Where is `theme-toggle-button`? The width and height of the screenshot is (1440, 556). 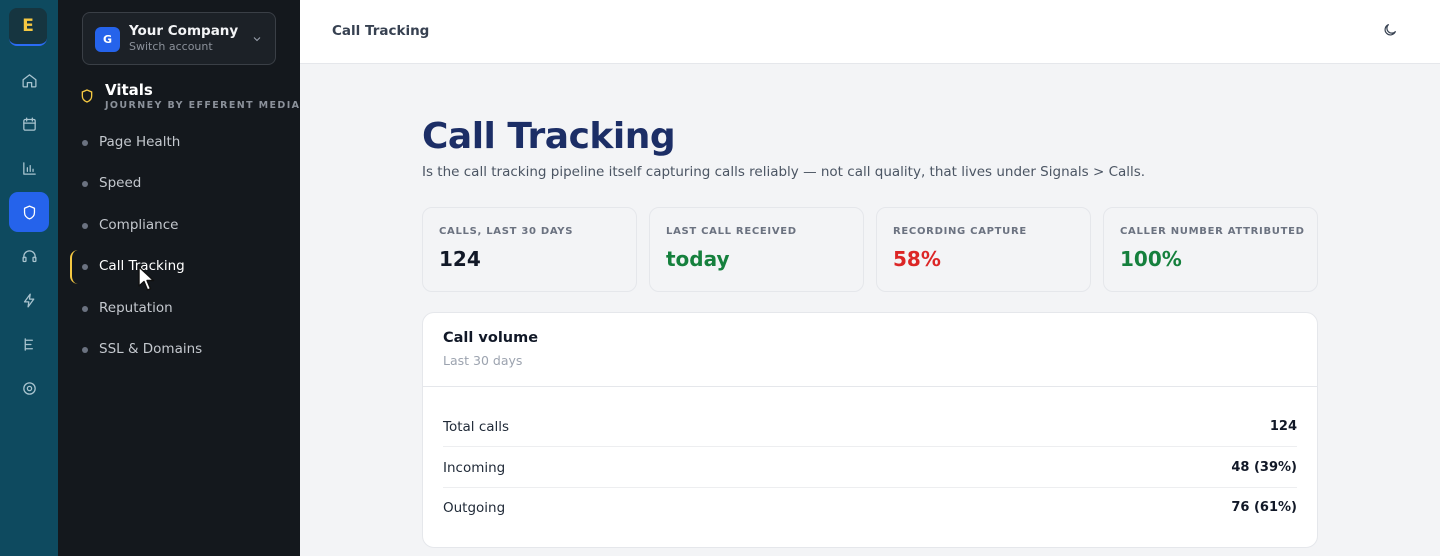
theme-toggle-button is located at coordinates (1392, 32).